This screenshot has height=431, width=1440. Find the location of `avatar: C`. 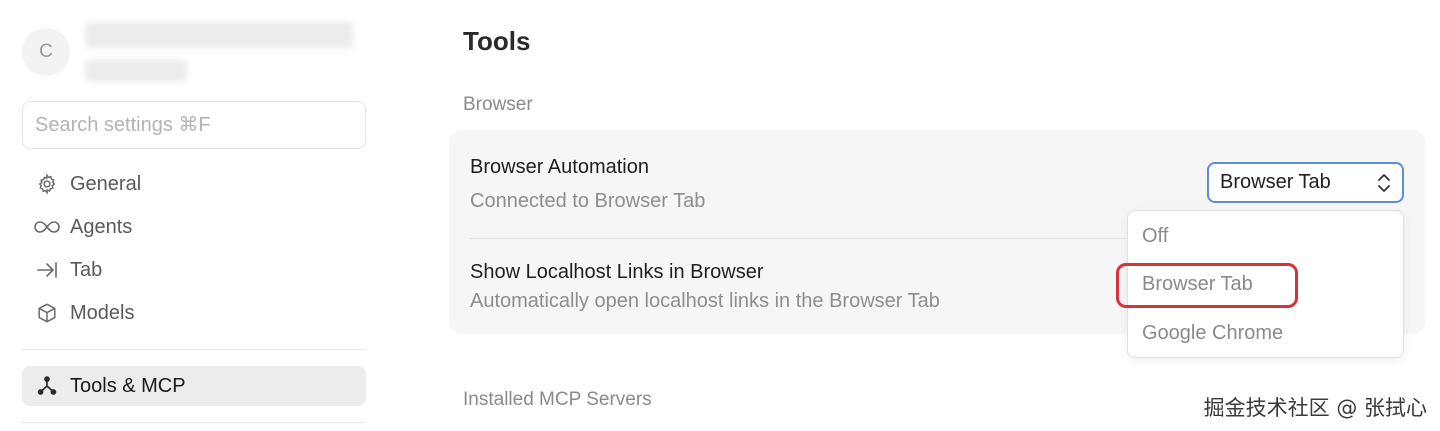

avatar: C is located at coordinates (46, 52).